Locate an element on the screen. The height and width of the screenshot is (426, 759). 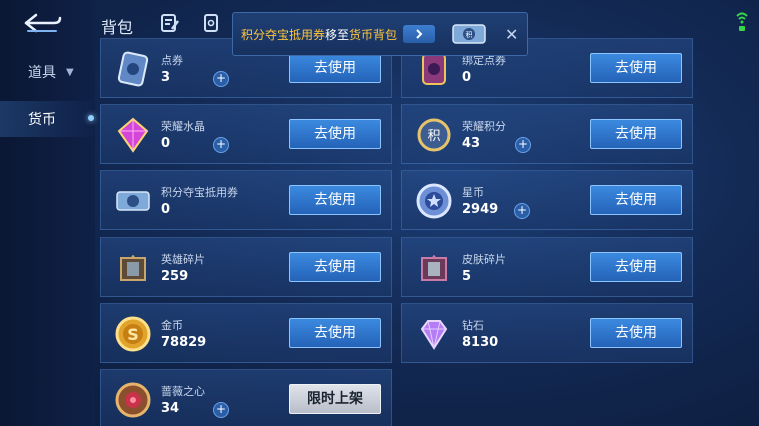
currency-name: 荣耀水晶 is located at coordinates (183, 126).